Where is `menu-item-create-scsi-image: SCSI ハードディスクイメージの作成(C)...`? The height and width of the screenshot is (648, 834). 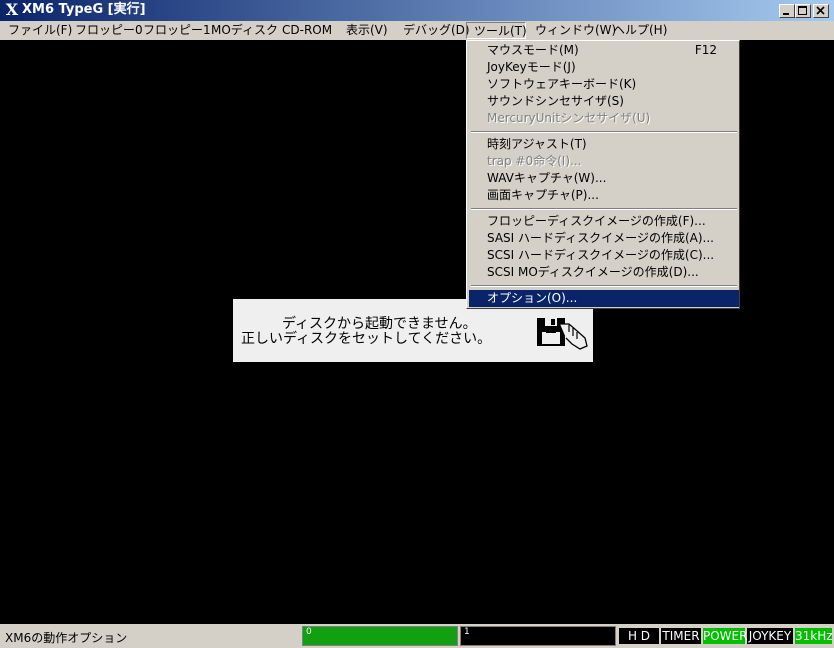
menu-item-create-scsi-image: SCSI ハードディスクイメージの作成(C)... is located at coordinates (604, 255).